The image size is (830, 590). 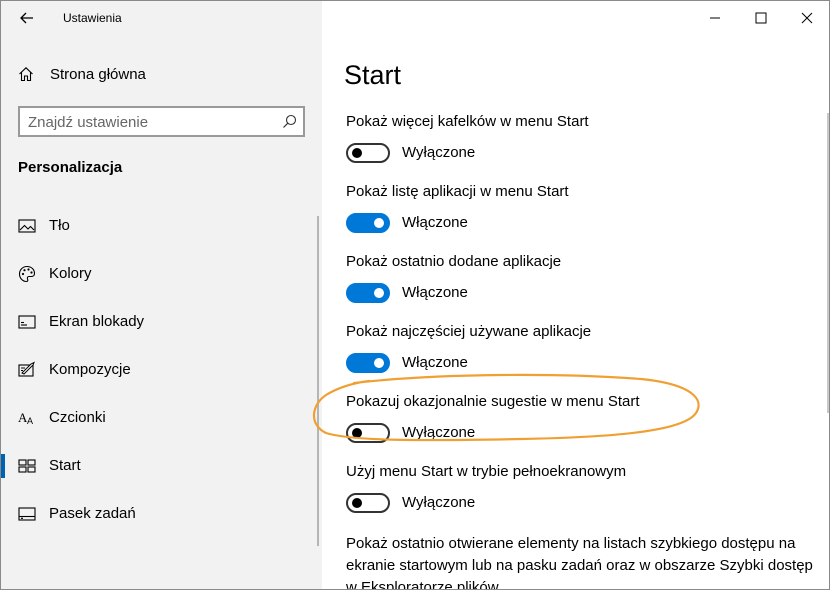 I want to click on most-used-toggle, so click(x=368, y=363).